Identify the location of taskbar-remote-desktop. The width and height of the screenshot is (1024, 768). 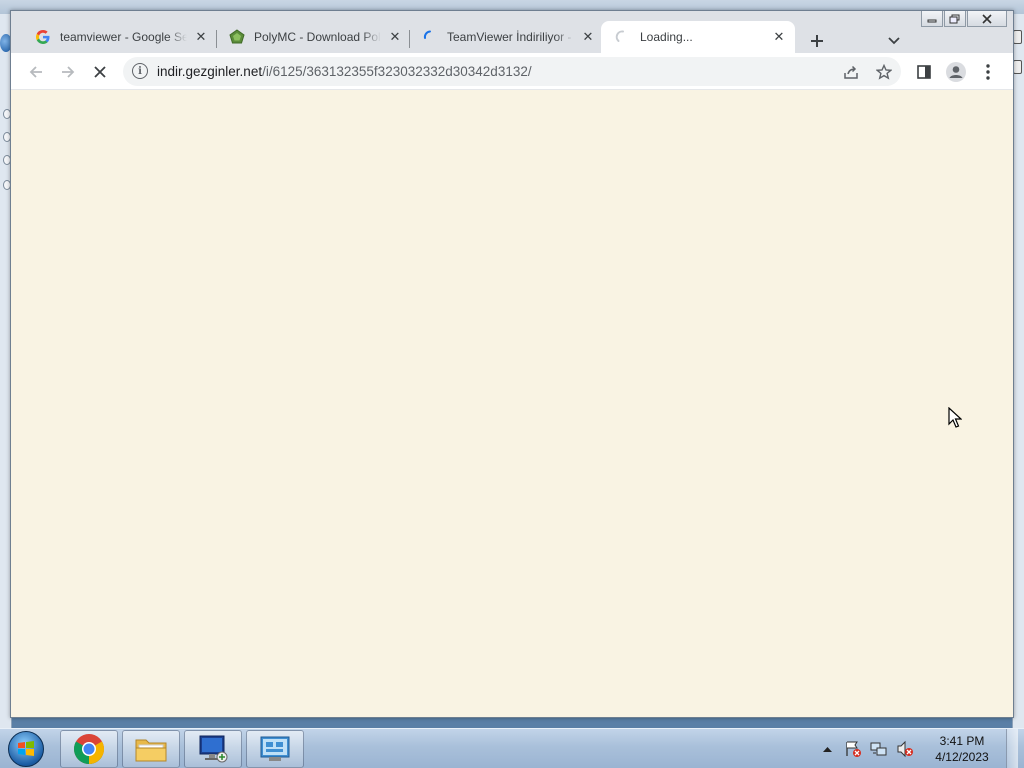
(213, 749).